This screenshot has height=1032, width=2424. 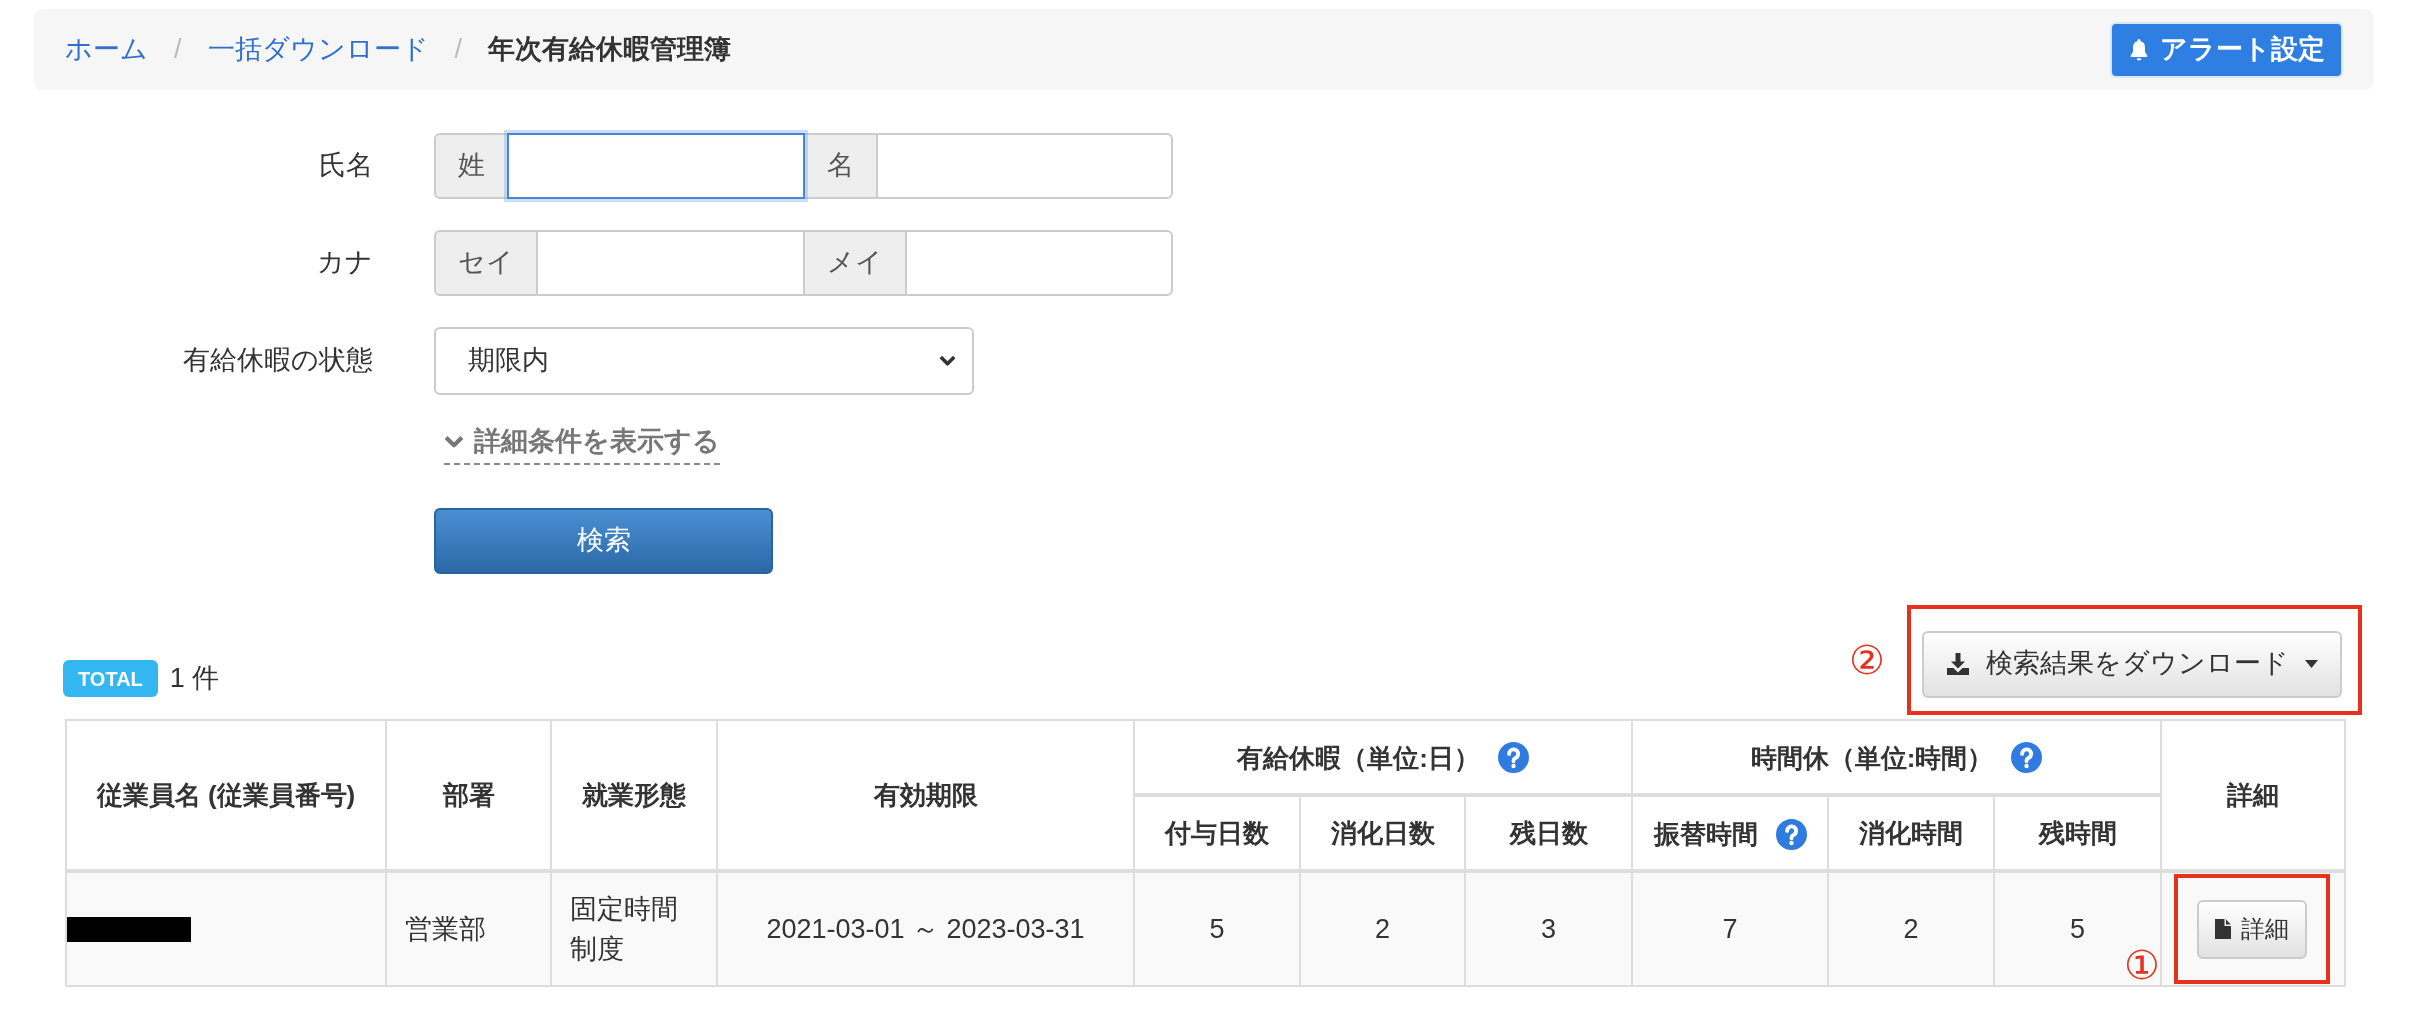 I want to click on status-select: 期限内, so click(x=704, y=361).